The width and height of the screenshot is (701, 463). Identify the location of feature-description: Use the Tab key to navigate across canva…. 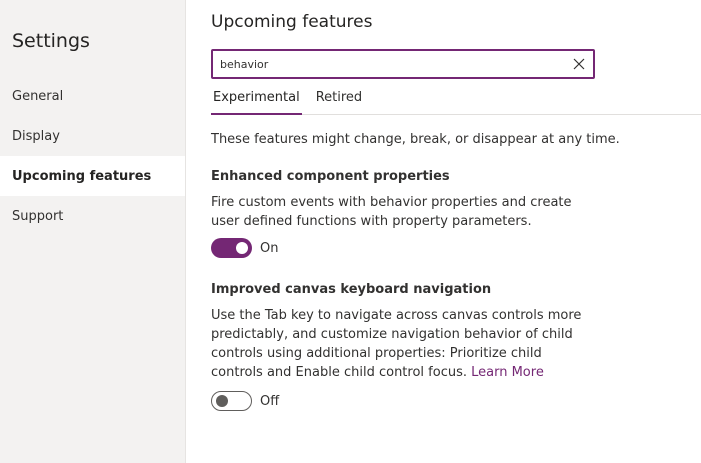
(401, 344).